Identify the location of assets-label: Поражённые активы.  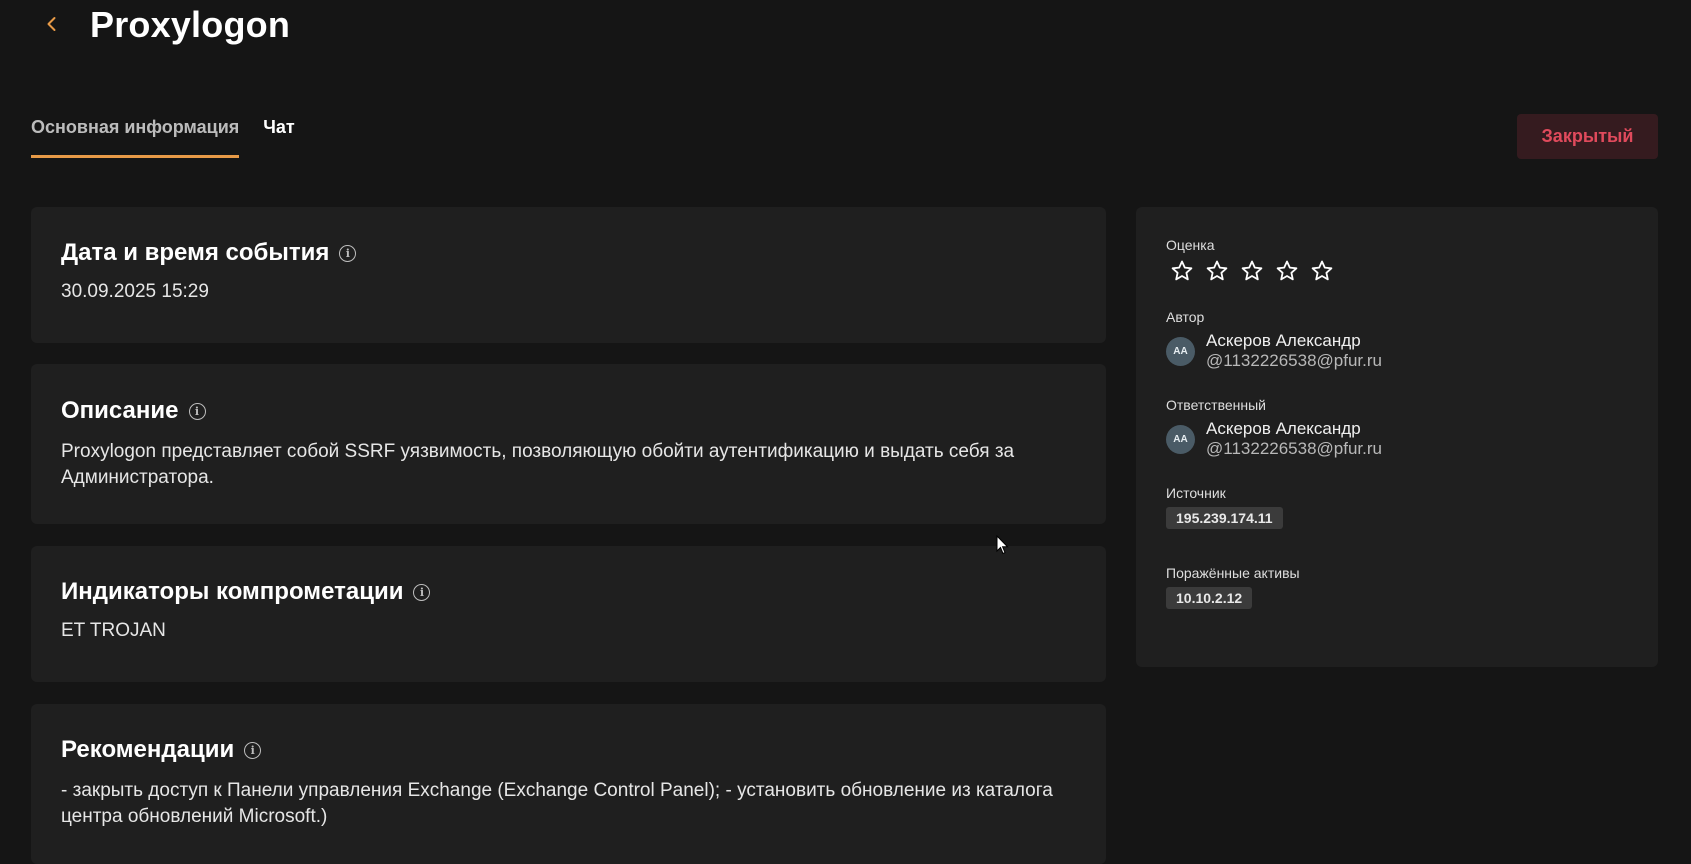
(1233, 573).